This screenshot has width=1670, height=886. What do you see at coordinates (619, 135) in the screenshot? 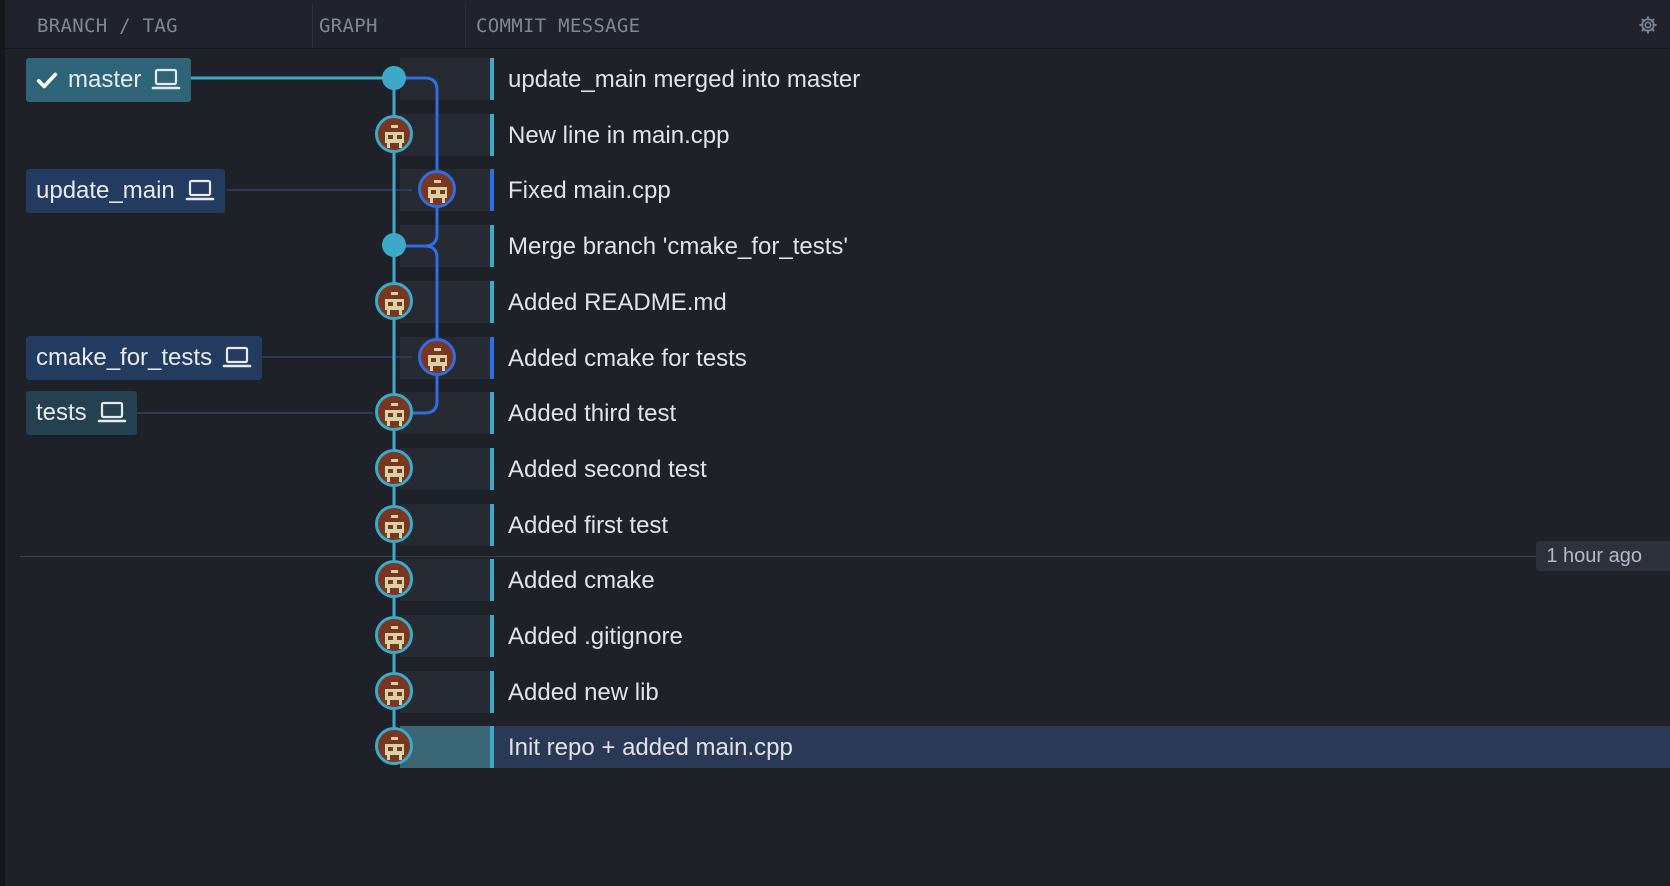
I see `commit-message: New line in main.cpp` at bounding box center [619, 135].